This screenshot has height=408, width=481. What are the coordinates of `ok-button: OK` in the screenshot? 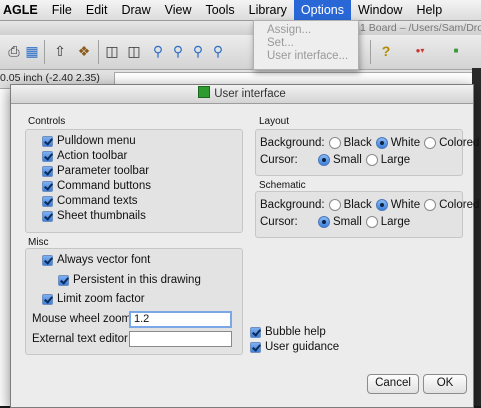 It's located at (445, 384).